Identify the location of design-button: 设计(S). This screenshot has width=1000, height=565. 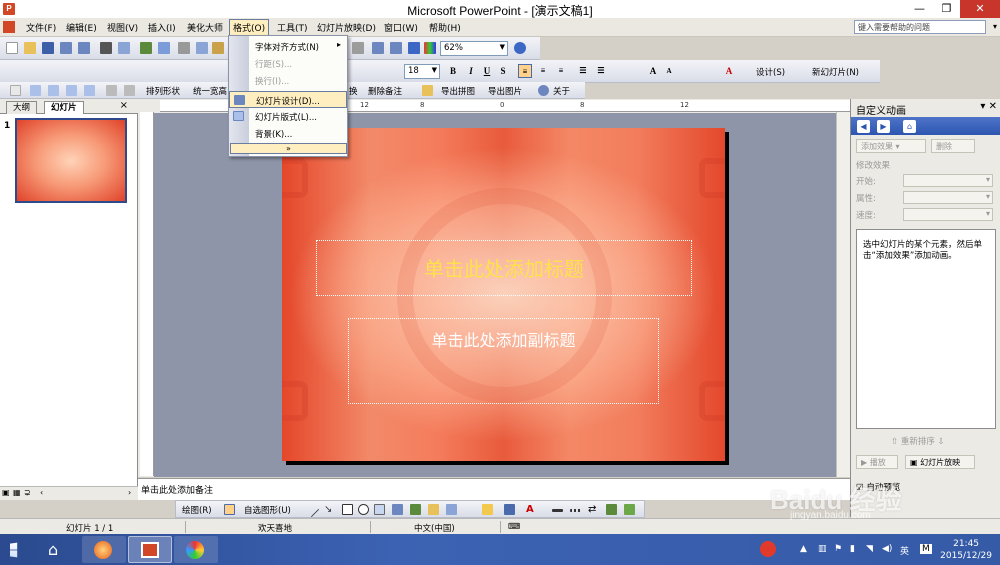
(770, 72).